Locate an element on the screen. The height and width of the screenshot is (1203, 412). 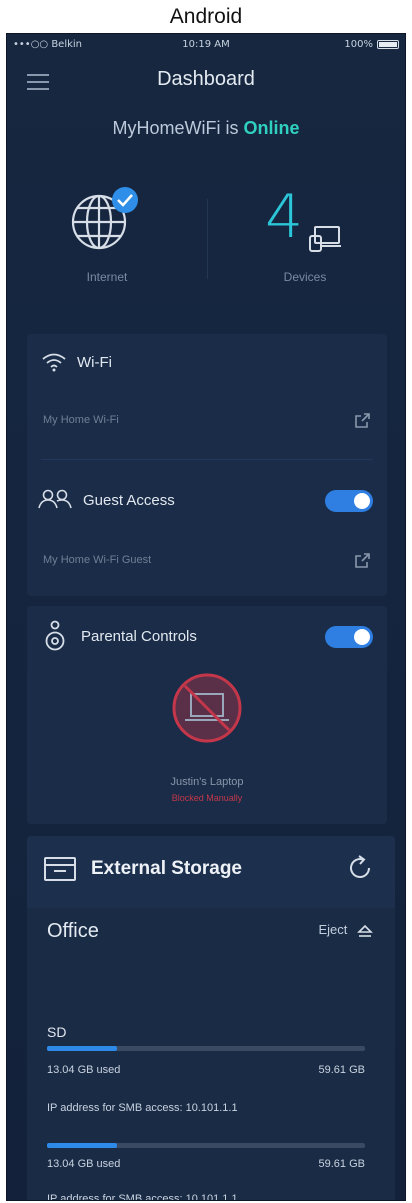
device-count: 4 is located at coordinates (284, 217).